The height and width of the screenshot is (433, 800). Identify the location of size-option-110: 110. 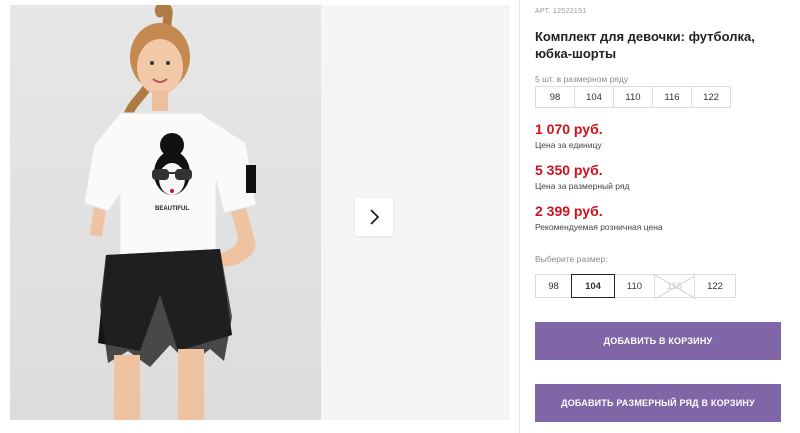
(634, 286).